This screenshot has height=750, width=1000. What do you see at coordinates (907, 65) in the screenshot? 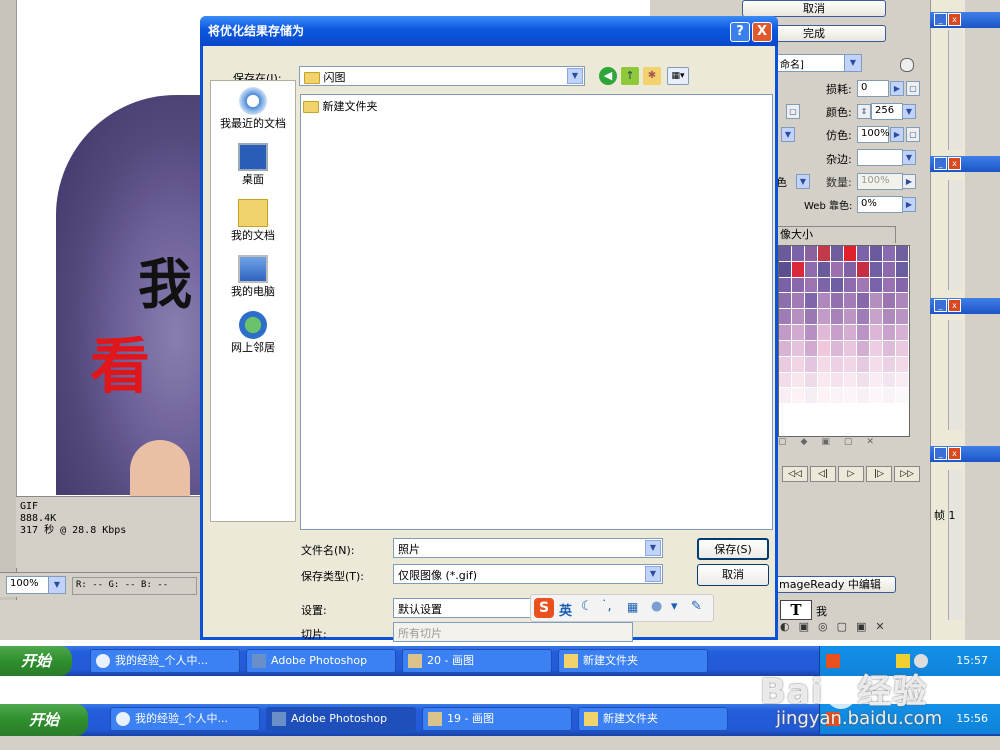
I see `panel-menu-icon` at bounding box center [907, 65].